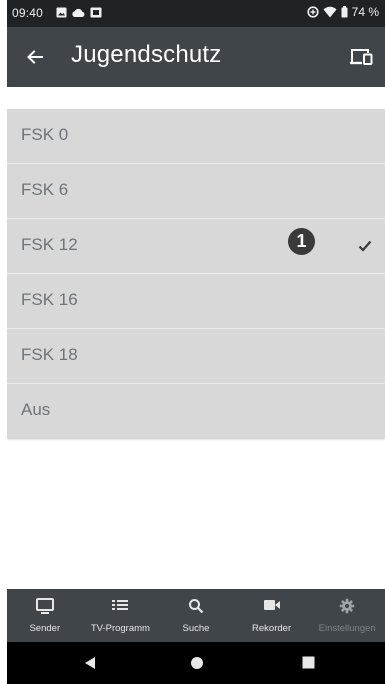  I want to click on nav-label: Sender, so click(45, 628).